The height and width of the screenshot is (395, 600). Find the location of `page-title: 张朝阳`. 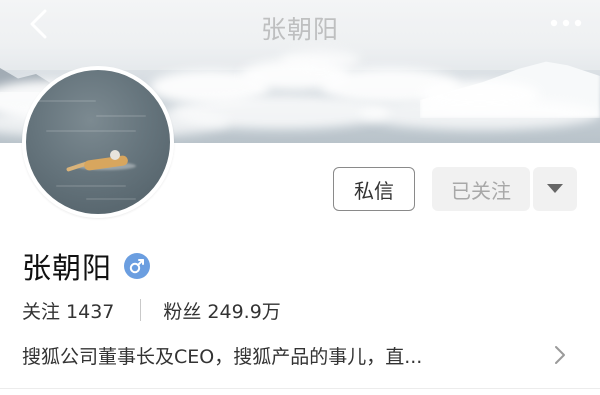

page-title: 张朝阳 is located at coordinates (299, 29).